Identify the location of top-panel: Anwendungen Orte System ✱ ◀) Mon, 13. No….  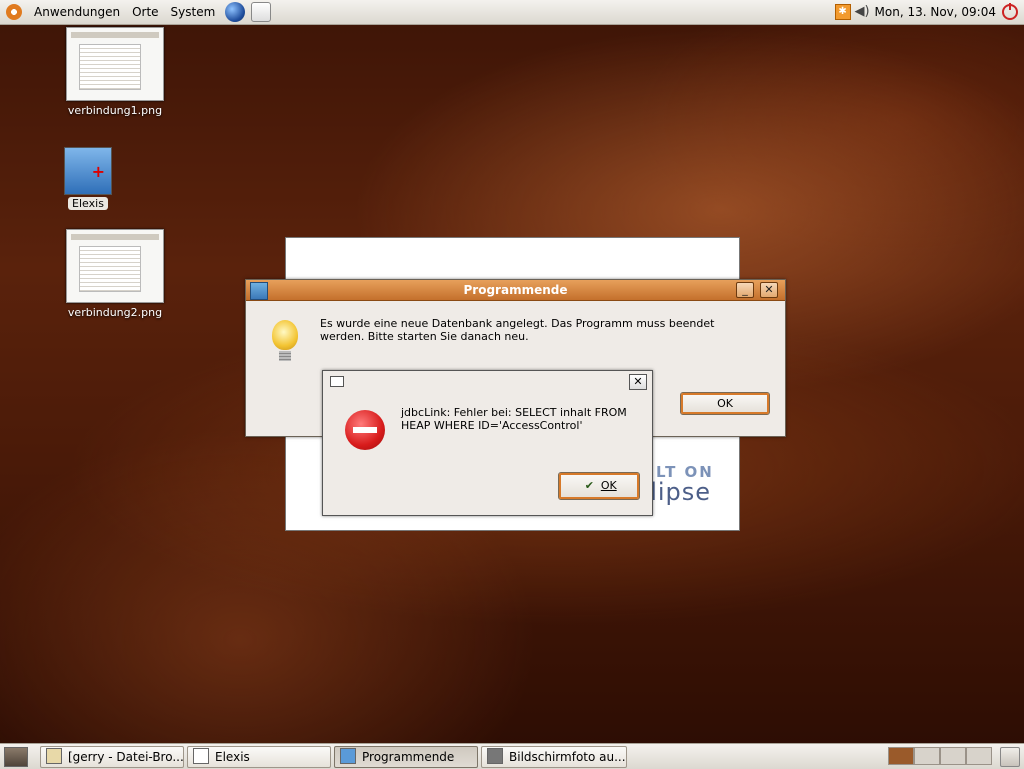
(512, 12).